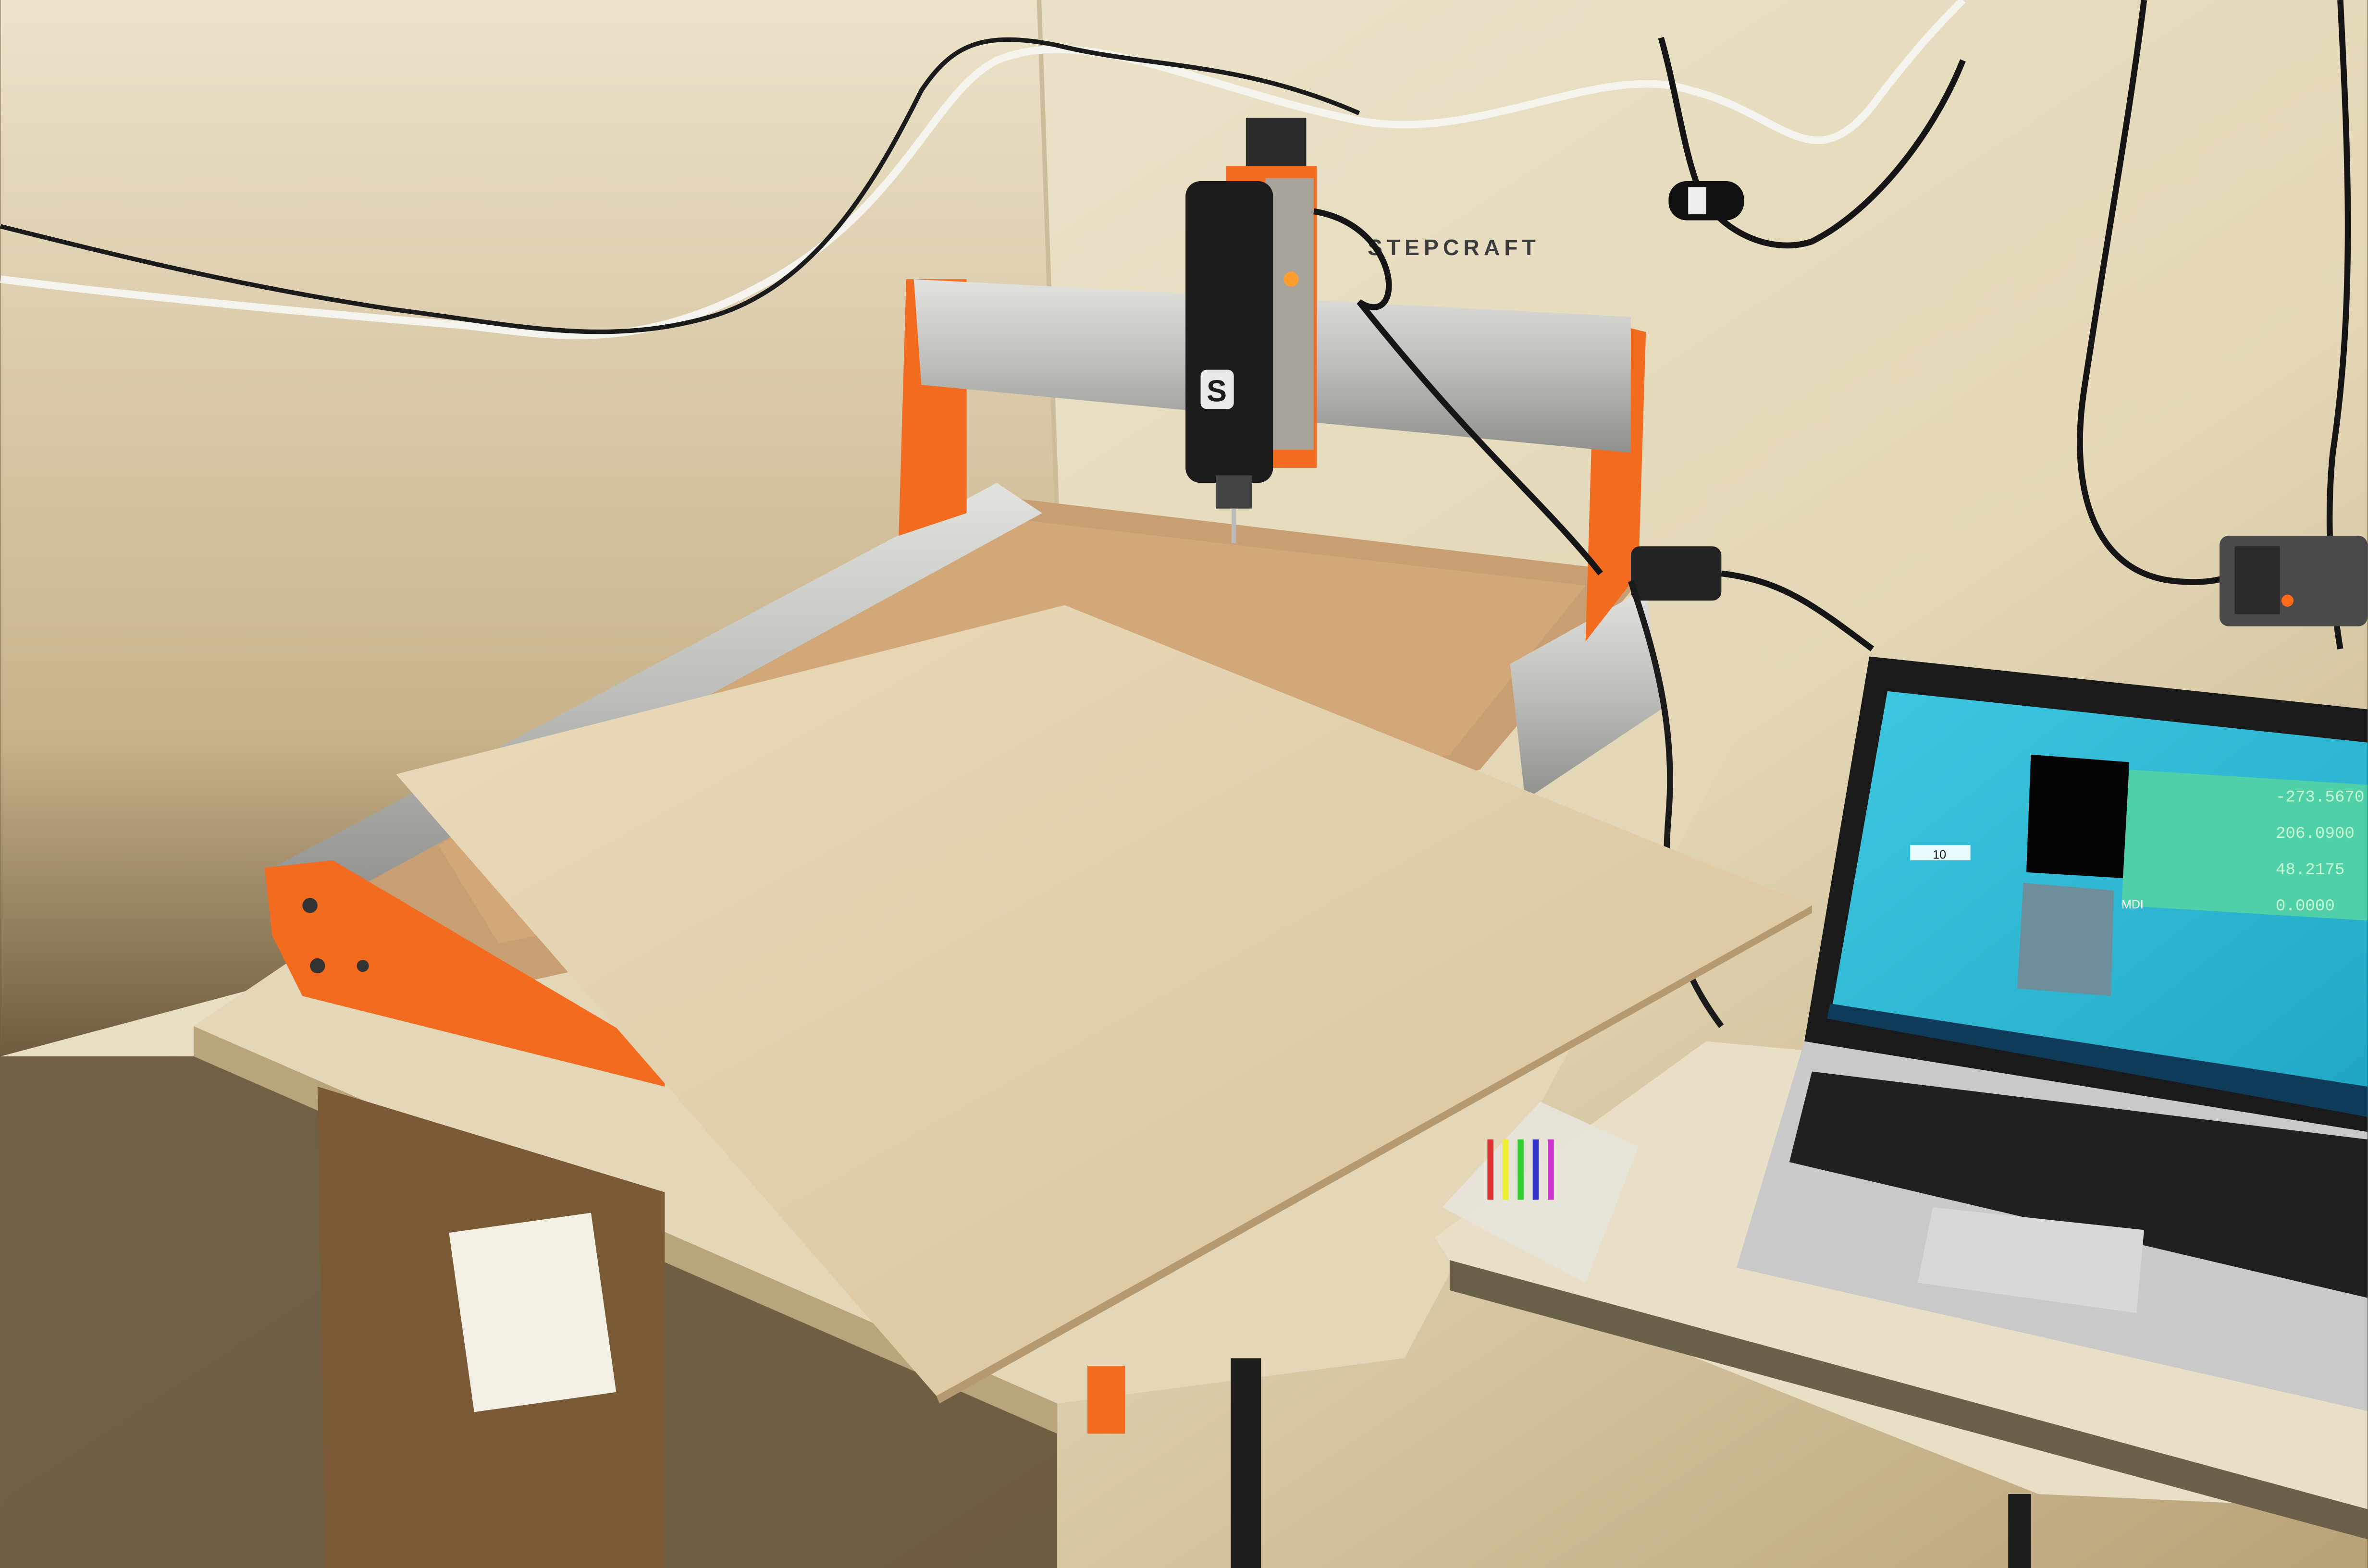 The height and width of the screenshot is (1568, 2368). Describe the element at coordinates (1106, 1400) in the screenshot. I see `orange-pipe` at that location.